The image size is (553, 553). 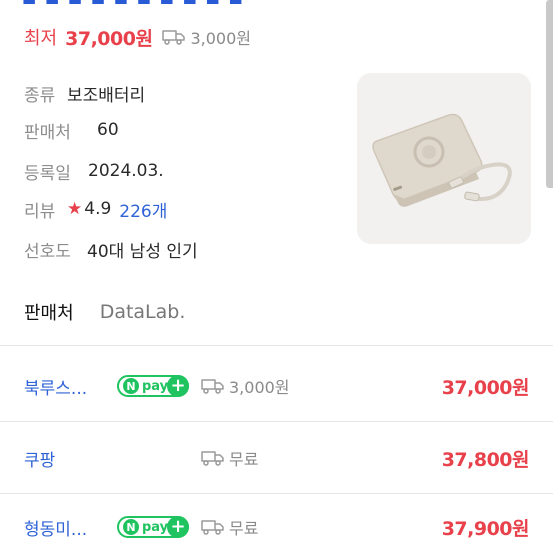 What do you see at coordinates (276, 458) in the screenshot?
I see `seller-row: 쿠팡 무료 37,800원` at bounding box center [276, 458].